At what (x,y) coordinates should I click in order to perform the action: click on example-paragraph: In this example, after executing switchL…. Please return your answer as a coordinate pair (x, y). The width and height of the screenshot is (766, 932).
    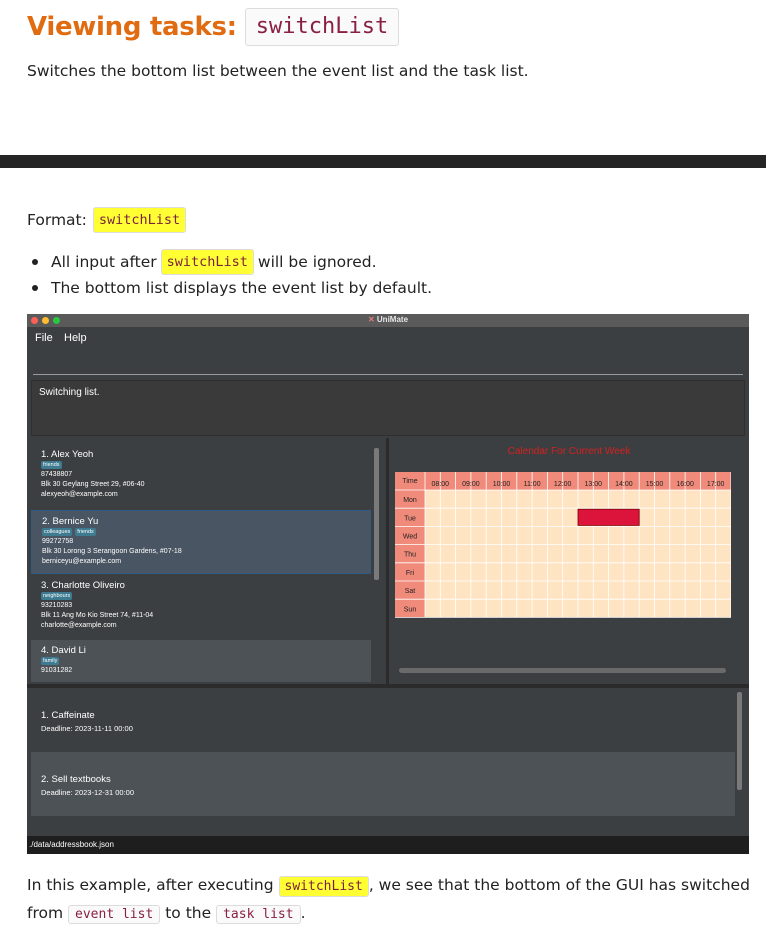
    Looking at the image, I should click on (392, 900).